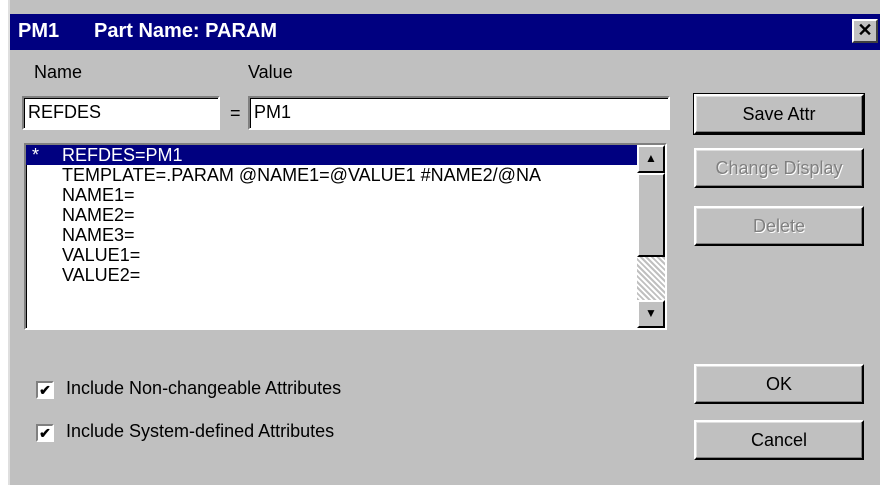 This screenshot has height=485, width=880. I want to click on cancel-button: Cancel, so click(779, 440).